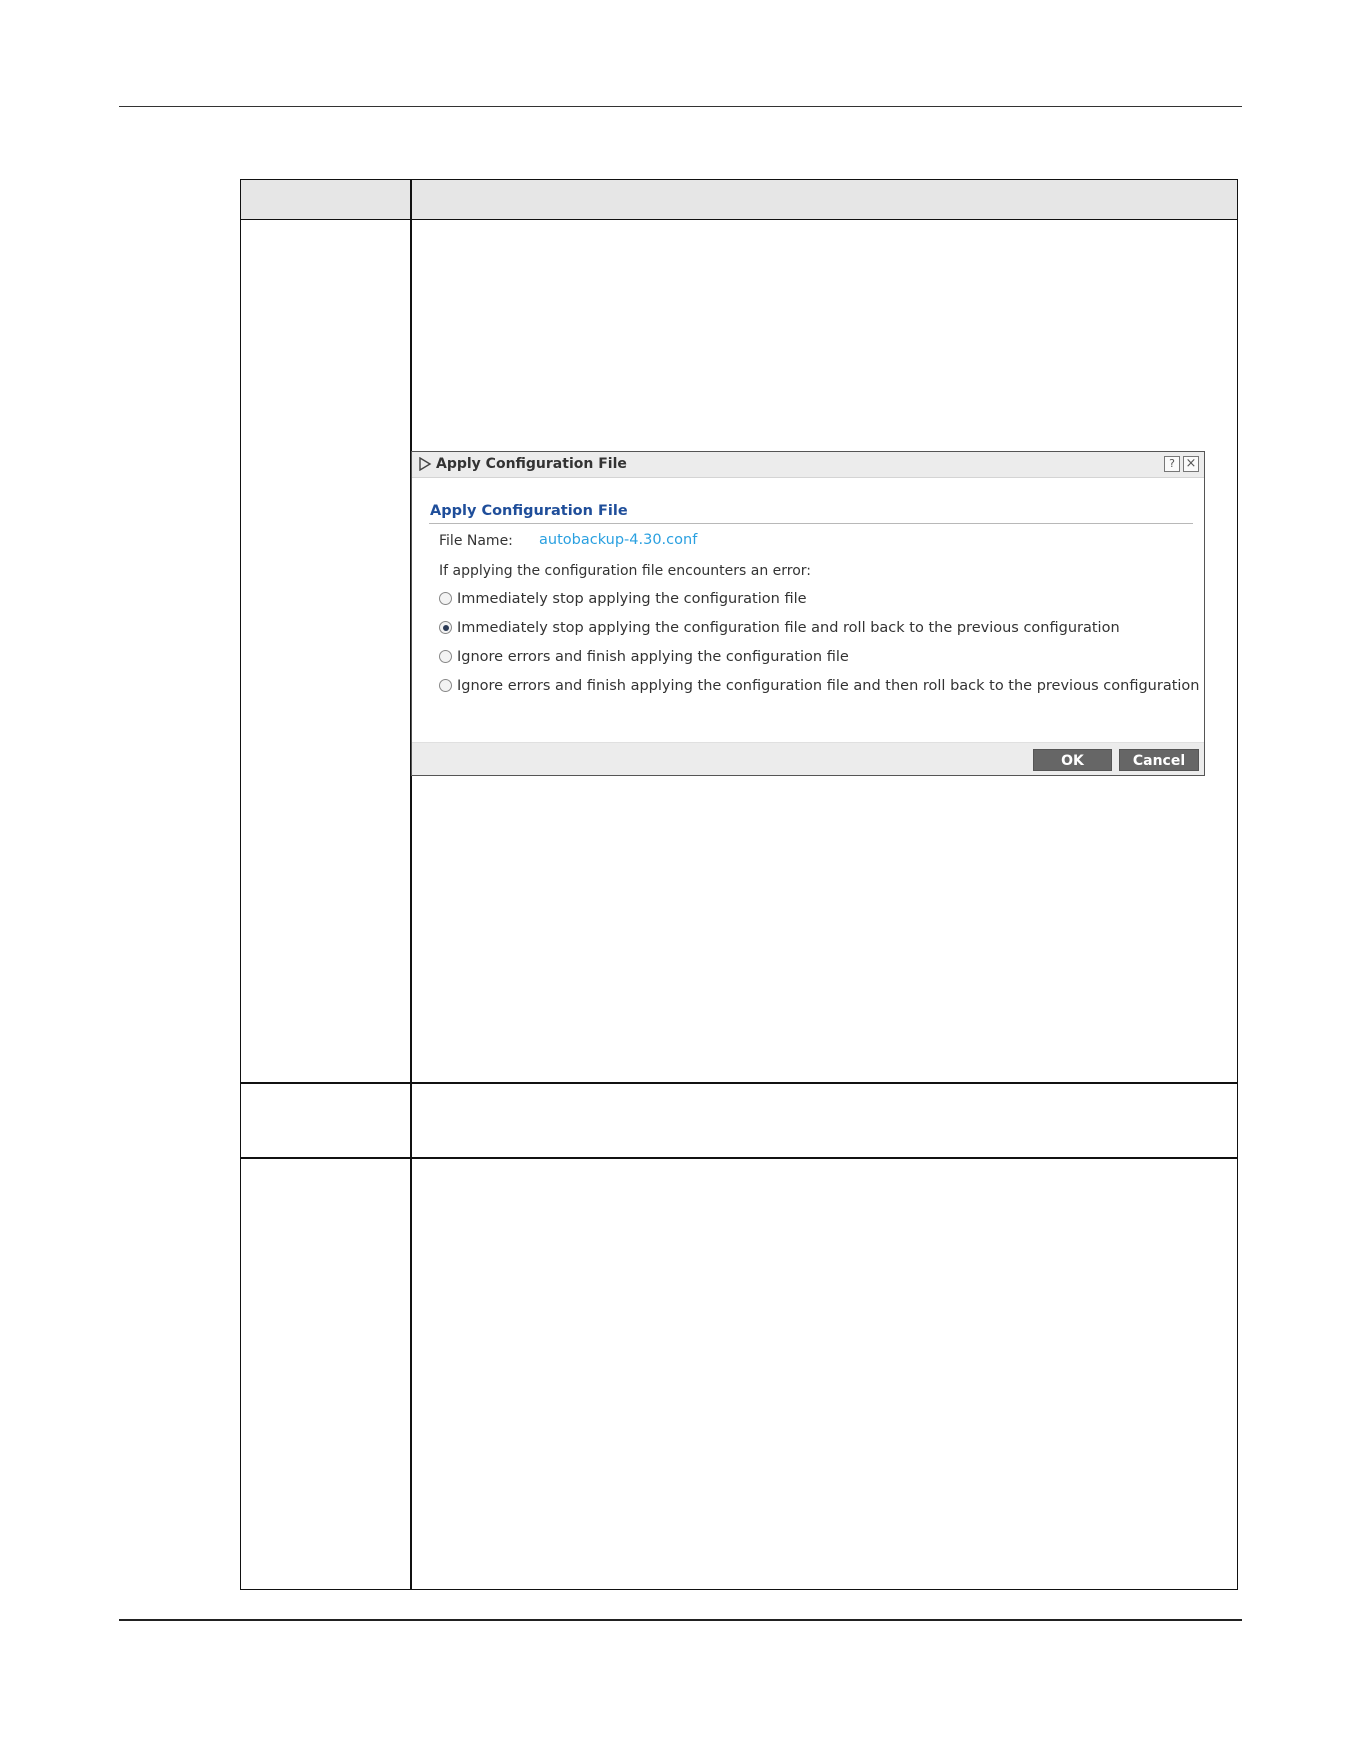  What do you see at coordinates (411, 884) in the screenshot?
I see `column-divider` at bounding box center [411, 884].